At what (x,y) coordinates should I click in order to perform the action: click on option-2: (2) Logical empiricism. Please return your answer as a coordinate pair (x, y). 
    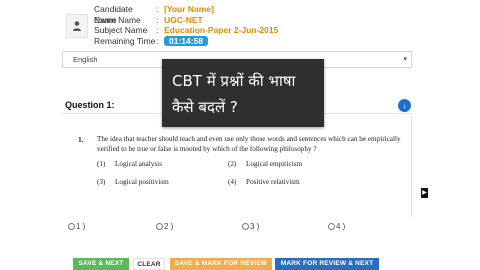
    Looking at the image, I should click on (265, 164).